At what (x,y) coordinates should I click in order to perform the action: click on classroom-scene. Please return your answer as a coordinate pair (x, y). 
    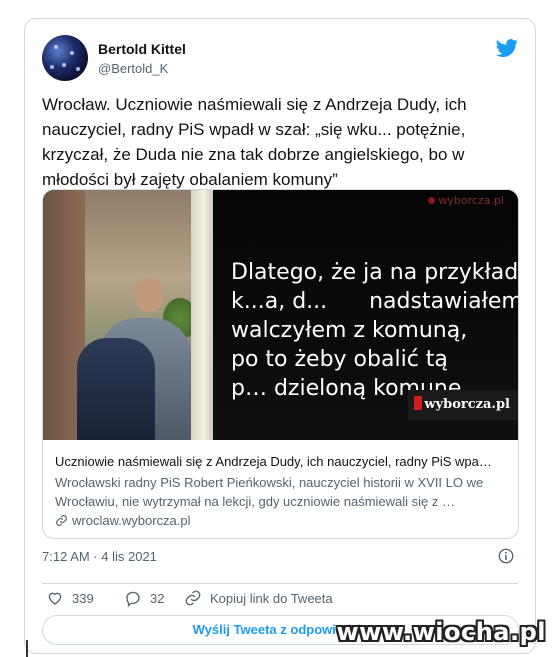
    Looking at the image, I should click on (121, 315).